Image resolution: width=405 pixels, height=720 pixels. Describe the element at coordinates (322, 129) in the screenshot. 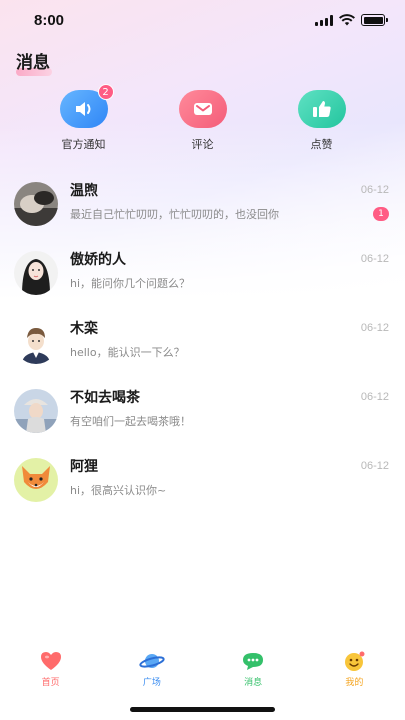

I see `likes-button: 点赞` at that location.